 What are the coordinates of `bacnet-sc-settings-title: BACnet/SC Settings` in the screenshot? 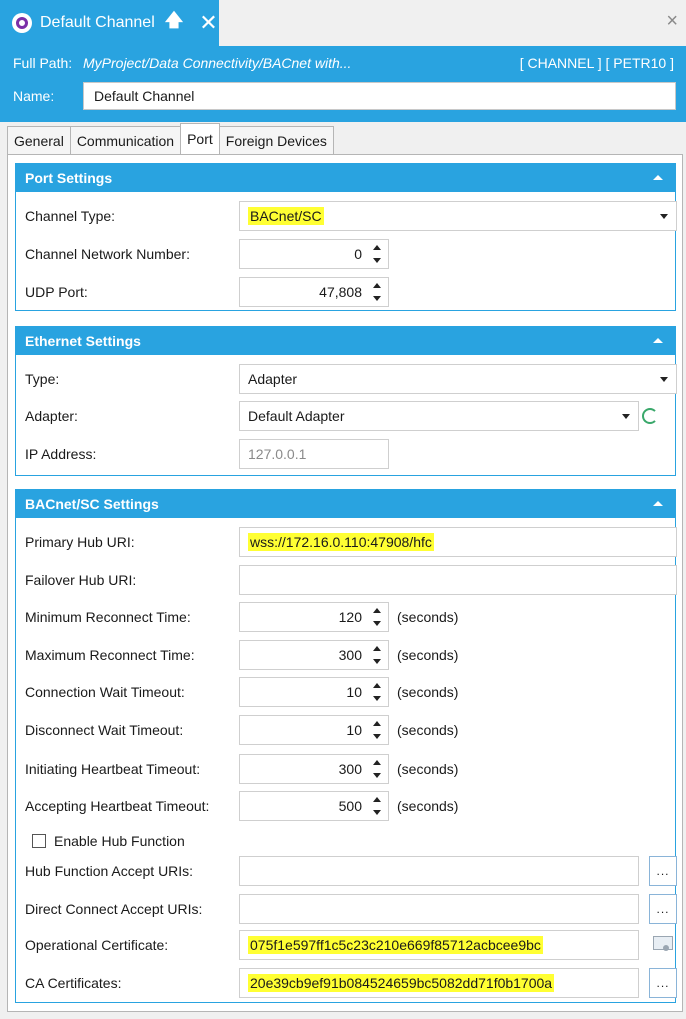 It's located at (92, 504).